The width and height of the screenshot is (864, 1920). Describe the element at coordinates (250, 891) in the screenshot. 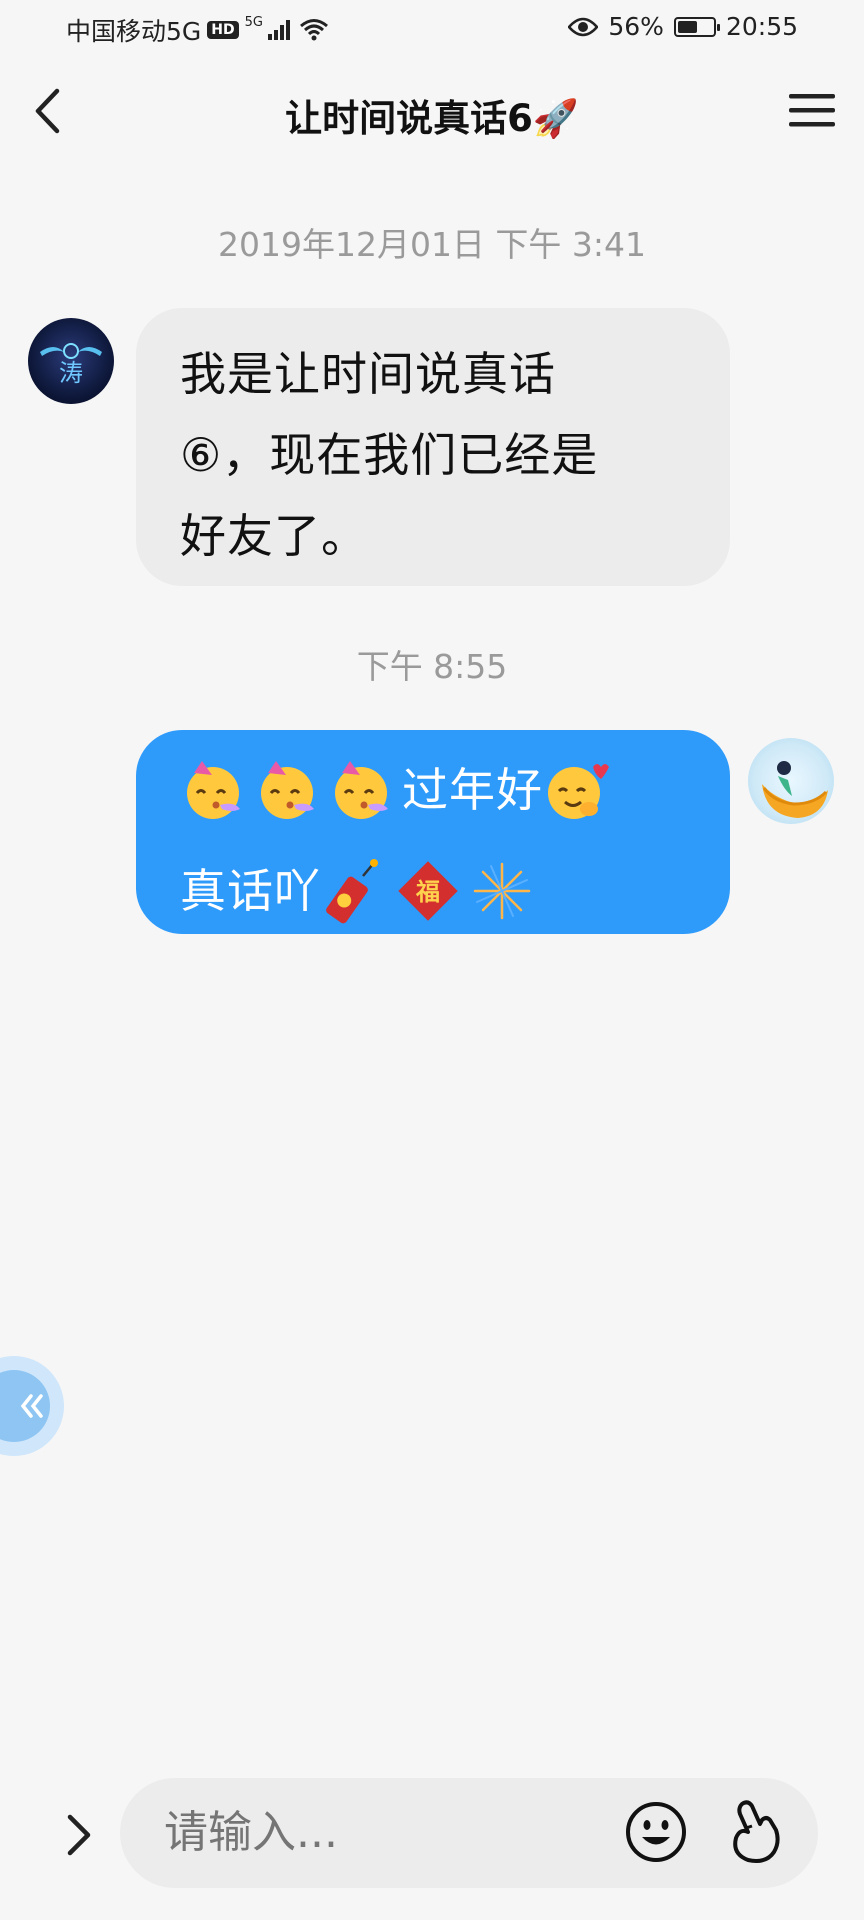

I see `message-text: 真话吖` at that location.